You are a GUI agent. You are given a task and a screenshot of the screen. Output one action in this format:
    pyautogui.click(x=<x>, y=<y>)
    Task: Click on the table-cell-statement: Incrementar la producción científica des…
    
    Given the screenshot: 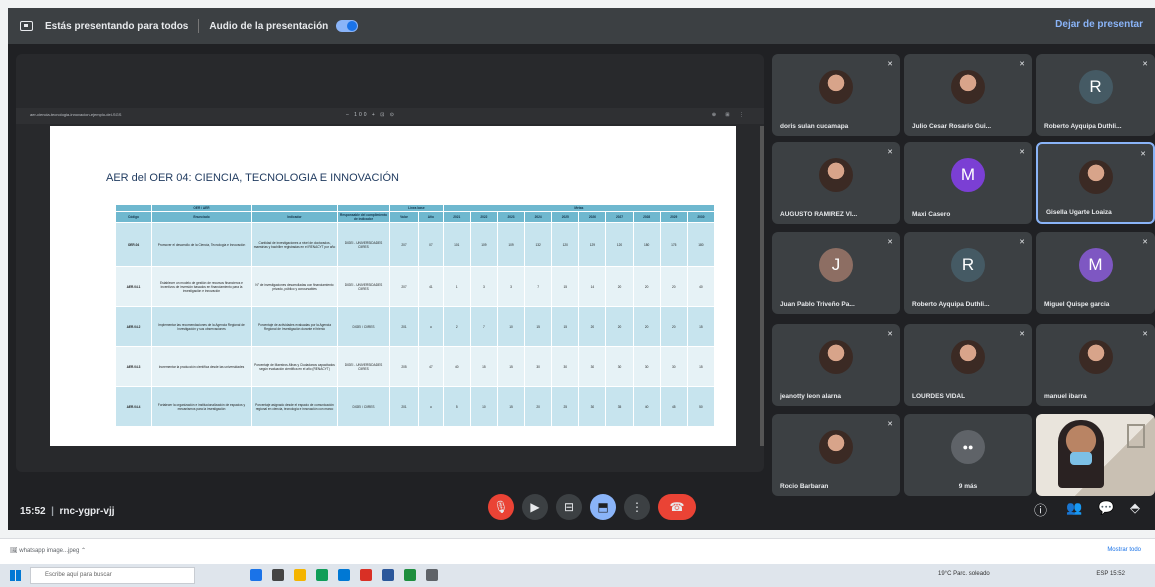 What is the action you would take?
    pyautogui.click(x=201, y=366)
    